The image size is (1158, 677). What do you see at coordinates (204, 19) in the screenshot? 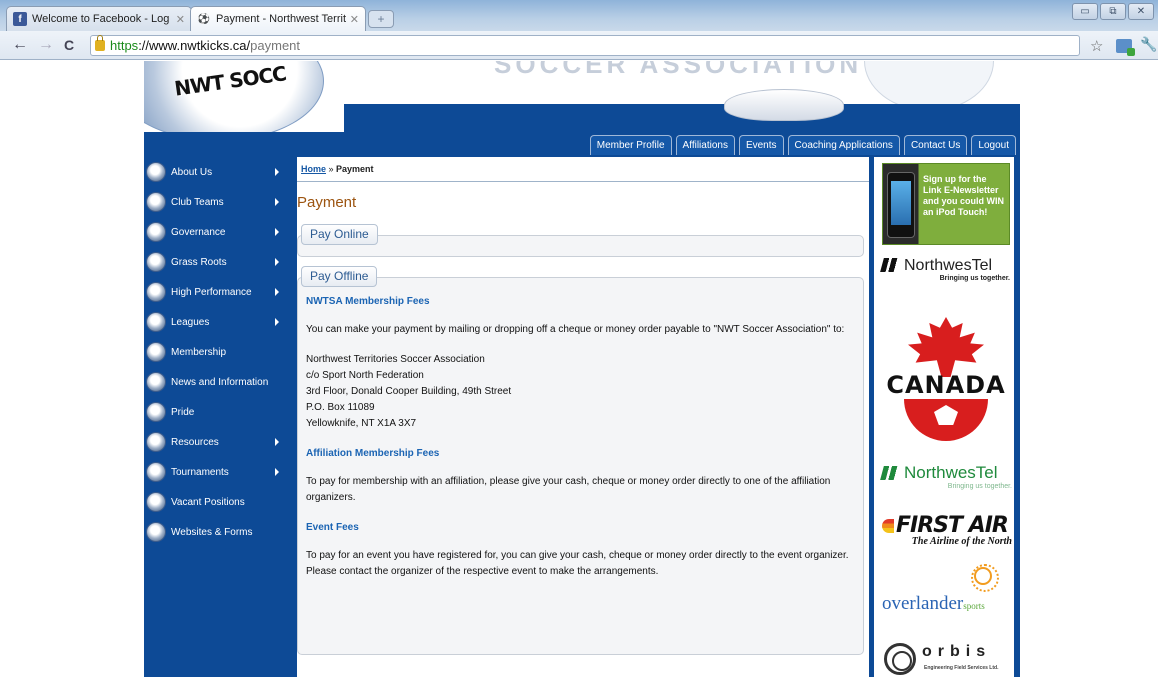
I see `soccer-icon: ⚽` at bounding box center [204, 19].